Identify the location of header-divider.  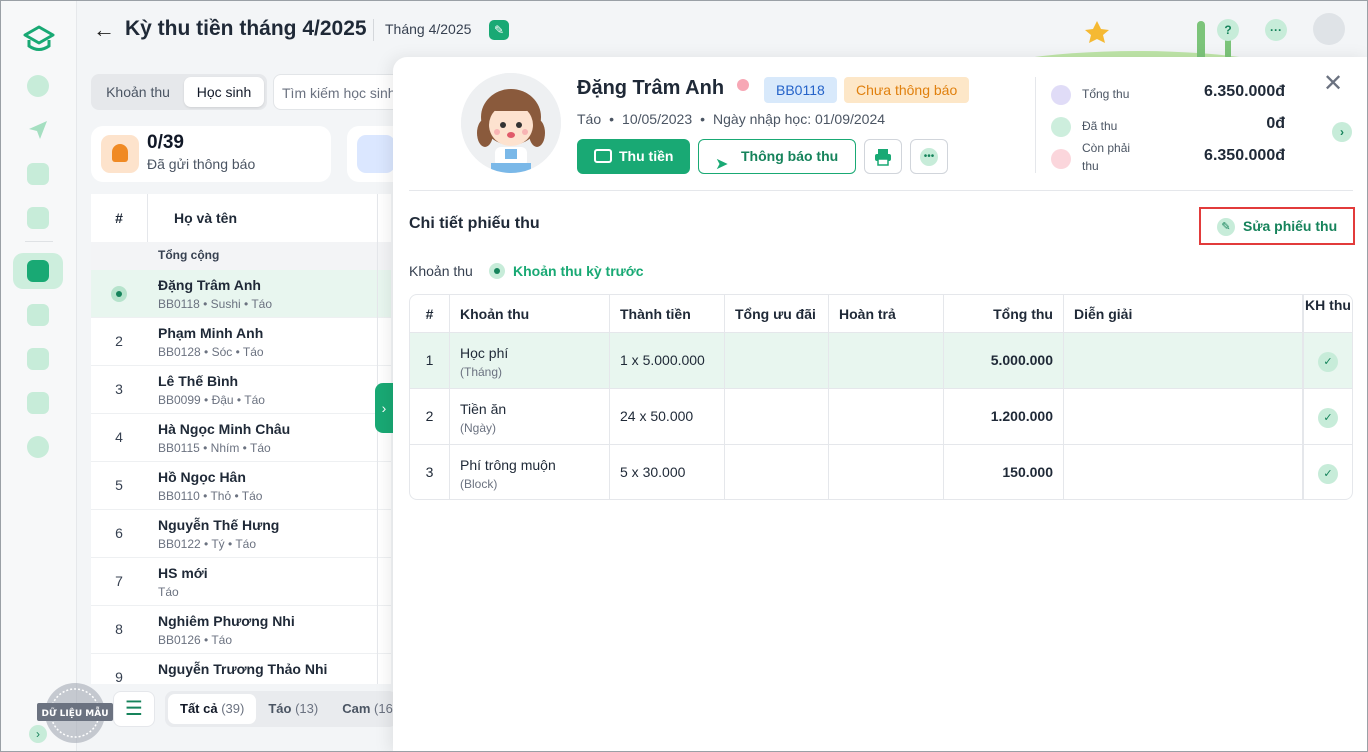
(373, 30).